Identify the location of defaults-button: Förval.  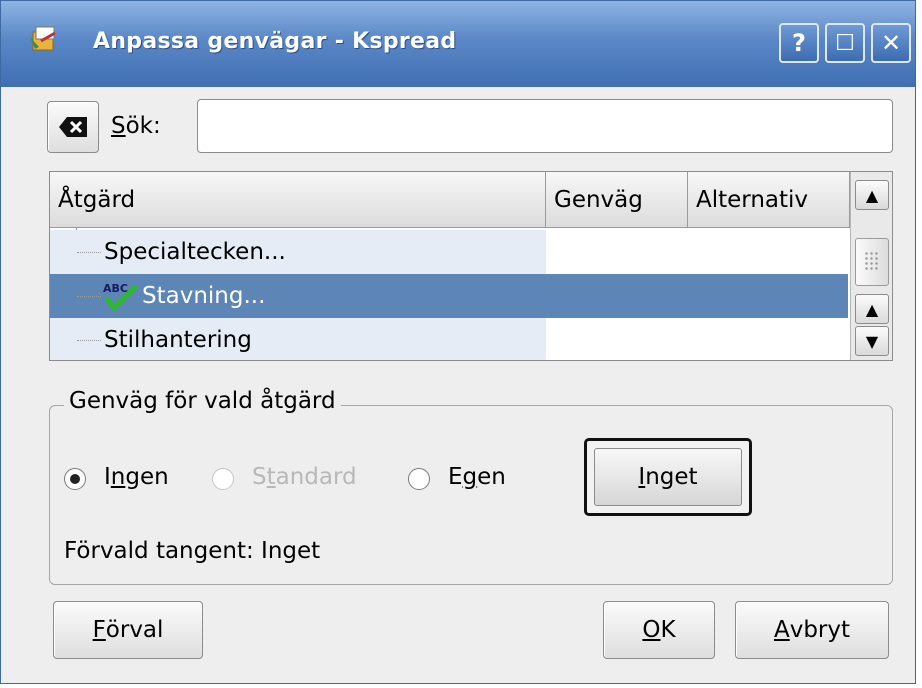
(128, 630).